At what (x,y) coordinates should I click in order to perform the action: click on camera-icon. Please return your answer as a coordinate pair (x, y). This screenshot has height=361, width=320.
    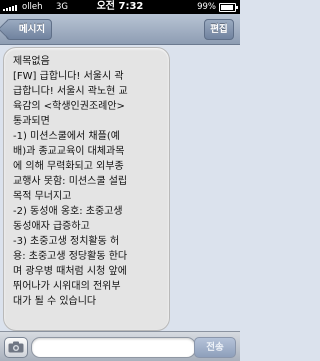
    Looking at the image, I should click on (16, 347).